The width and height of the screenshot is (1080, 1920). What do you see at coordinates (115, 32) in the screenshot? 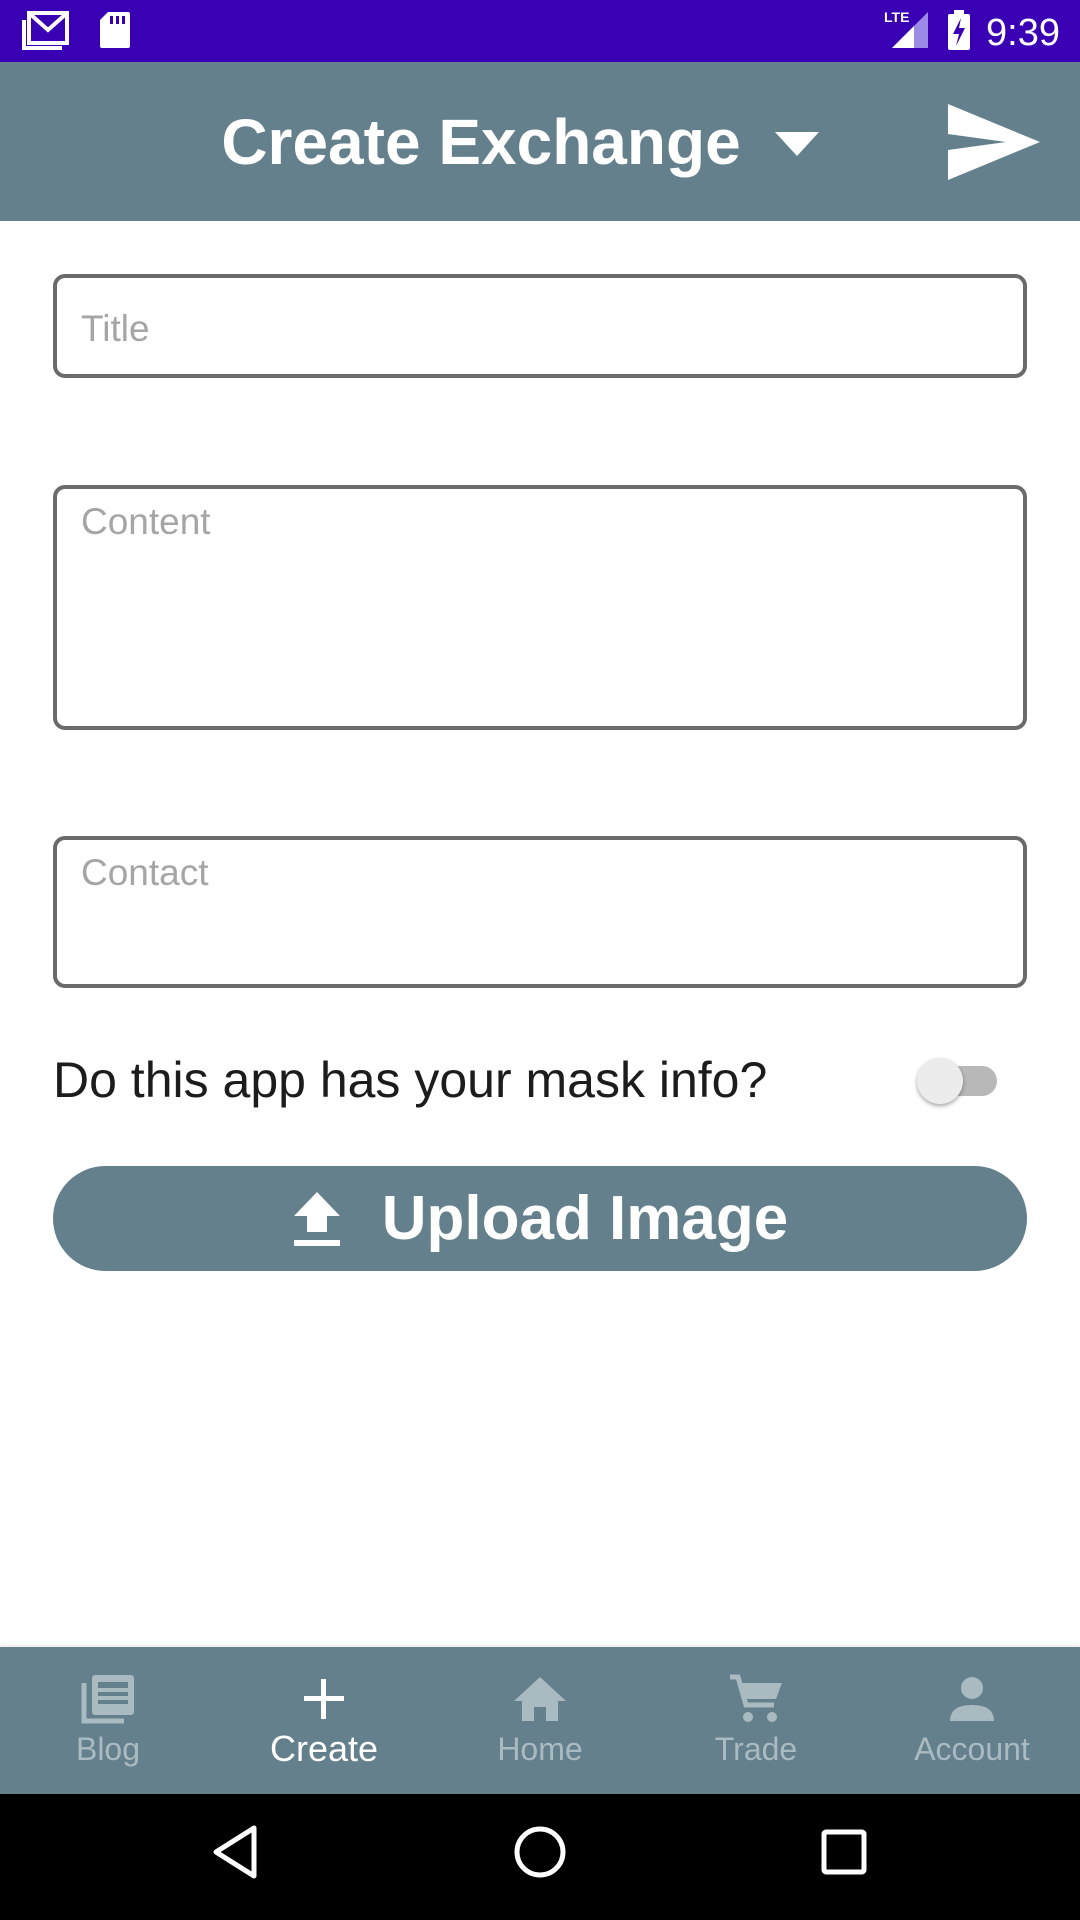
I see `sd-card-icon` at bounding box center [115, 32].